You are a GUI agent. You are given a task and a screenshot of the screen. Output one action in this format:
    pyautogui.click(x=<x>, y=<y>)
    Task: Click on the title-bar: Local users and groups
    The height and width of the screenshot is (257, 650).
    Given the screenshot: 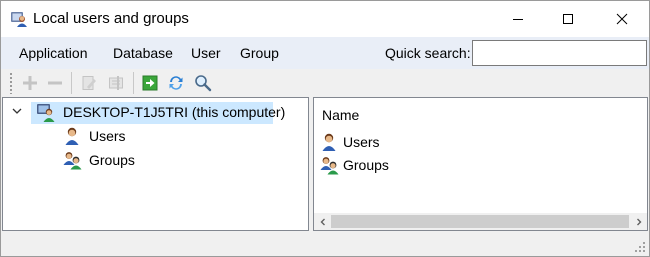 What is the action you would take?
    pyautogui.click(x=325, y=19)
    